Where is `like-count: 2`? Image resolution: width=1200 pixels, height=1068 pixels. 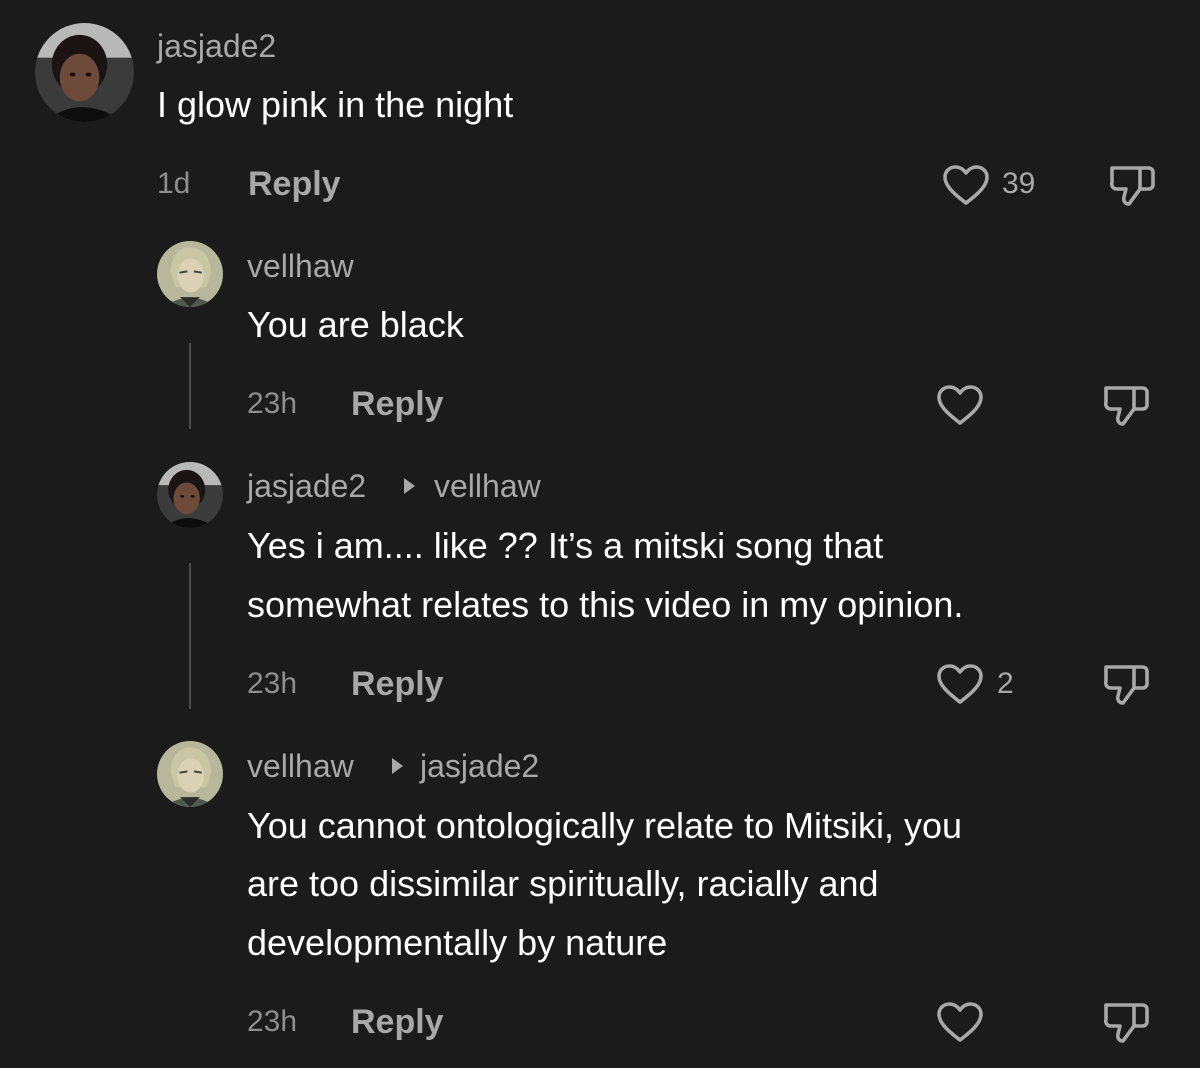 like-count: 2 is located at coordinates (1005, 683).